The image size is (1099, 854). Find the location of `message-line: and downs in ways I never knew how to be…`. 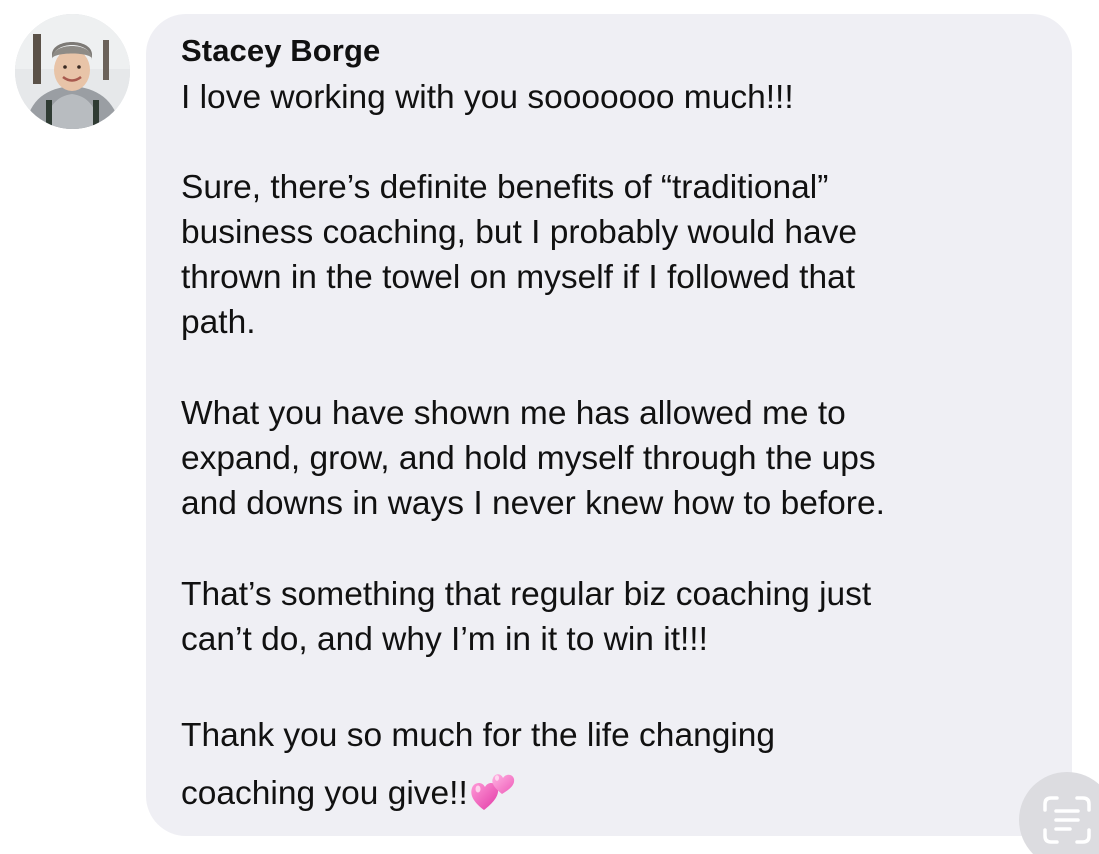

message-line: and downs in ways I never knew how to be… is located at coordinates (533, 503).